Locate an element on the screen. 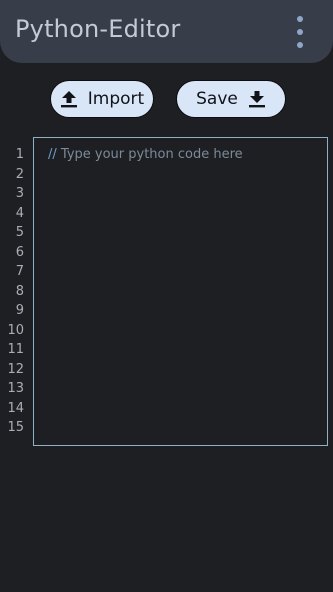 The image size is (333, 592). placeholder-text: Type your python code here is located at coordinates (151, 154).